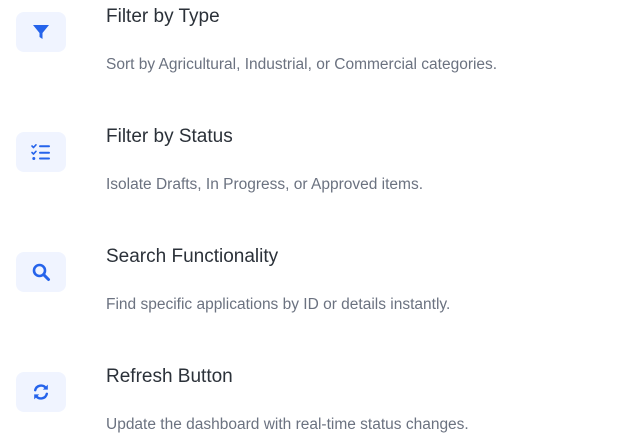 The image size is (642, 444). I want to click on checklist-icon, so click(41, 152).